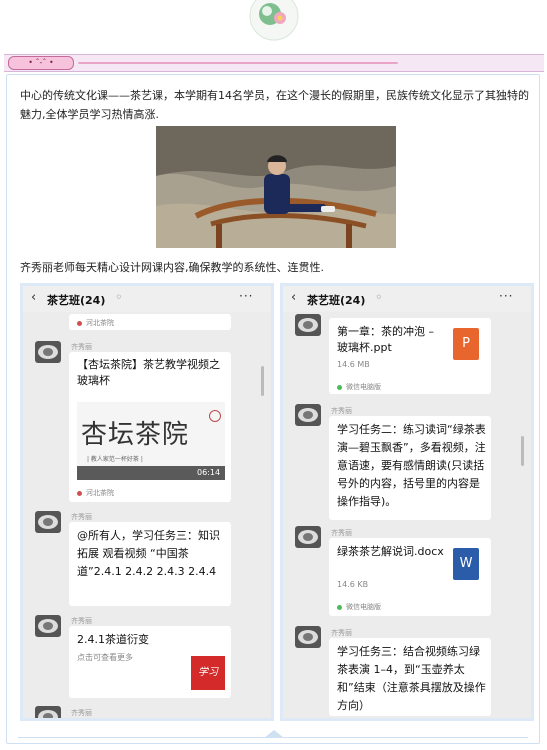  Describe the element at coordinates (215, 416) in the screenshot. I see `seal-icon` at that location.